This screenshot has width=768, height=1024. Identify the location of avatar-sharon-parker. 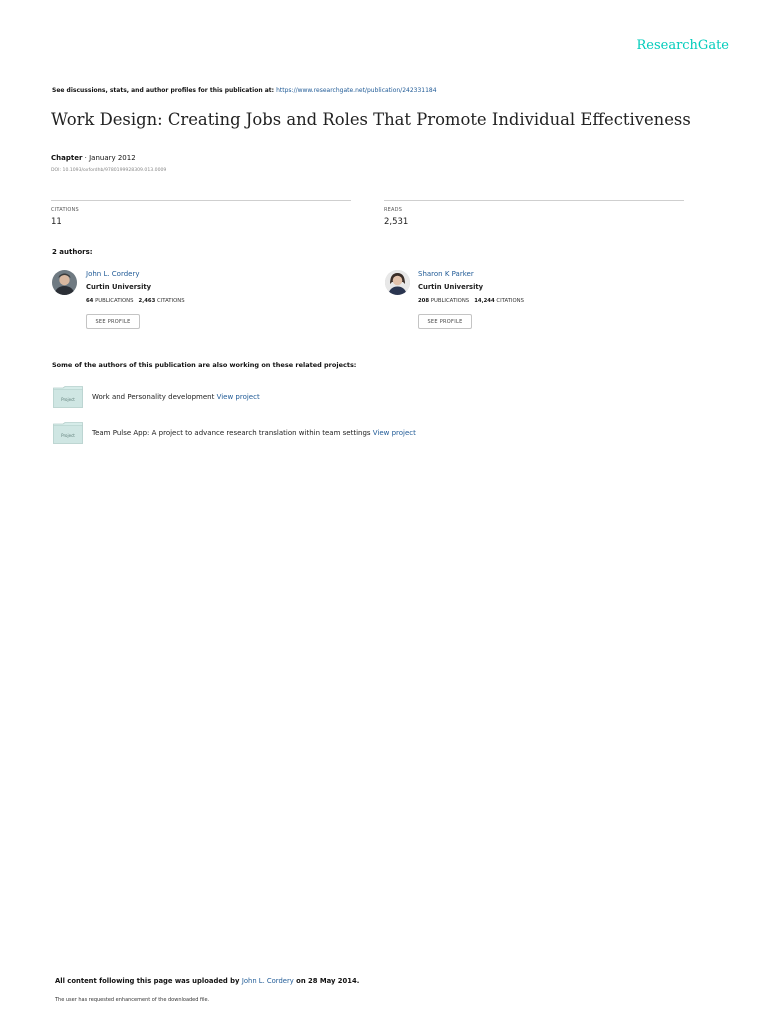
(397, 282).